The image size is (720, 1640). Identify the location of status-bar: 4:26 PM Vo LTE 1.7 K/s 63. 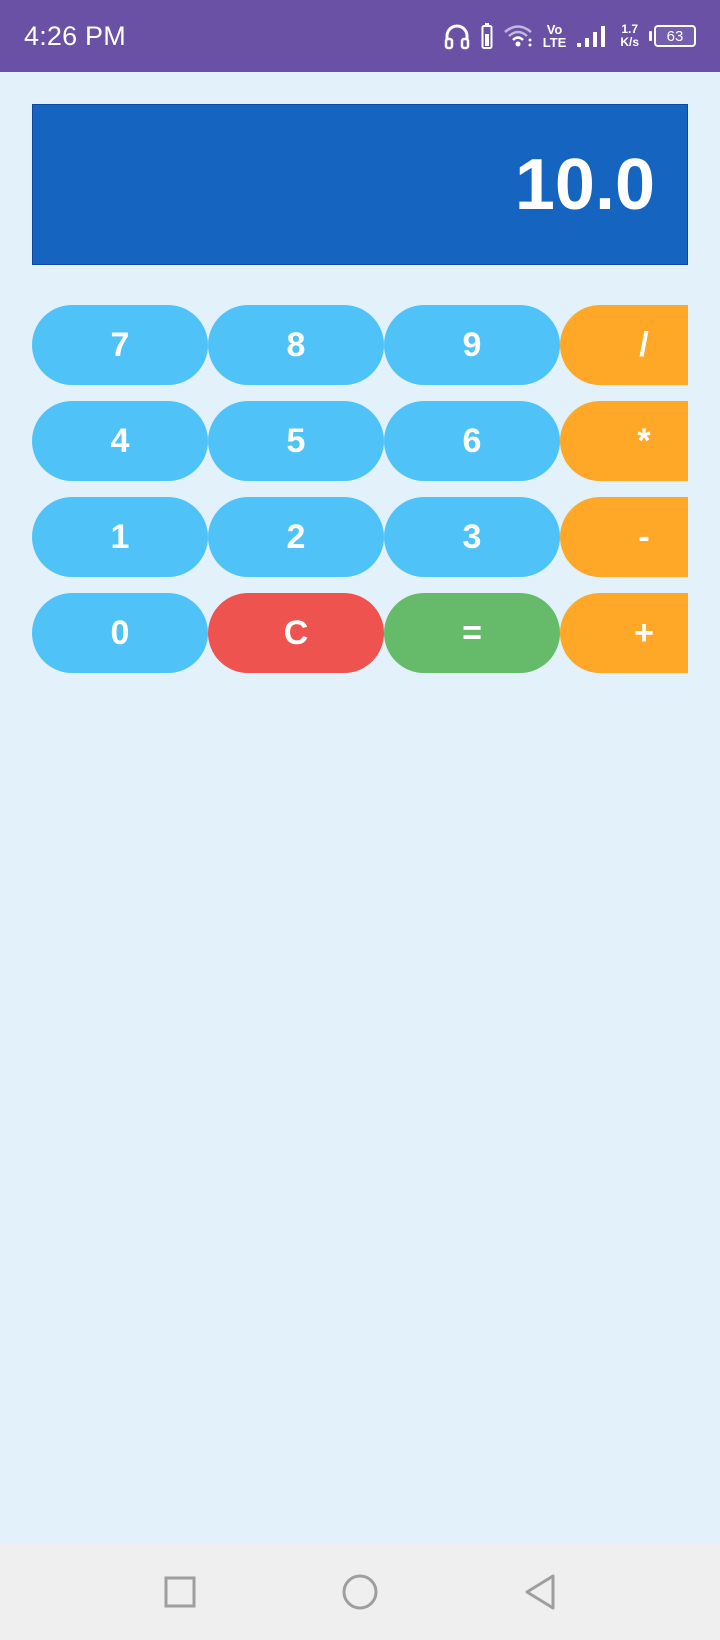
(360, 36).